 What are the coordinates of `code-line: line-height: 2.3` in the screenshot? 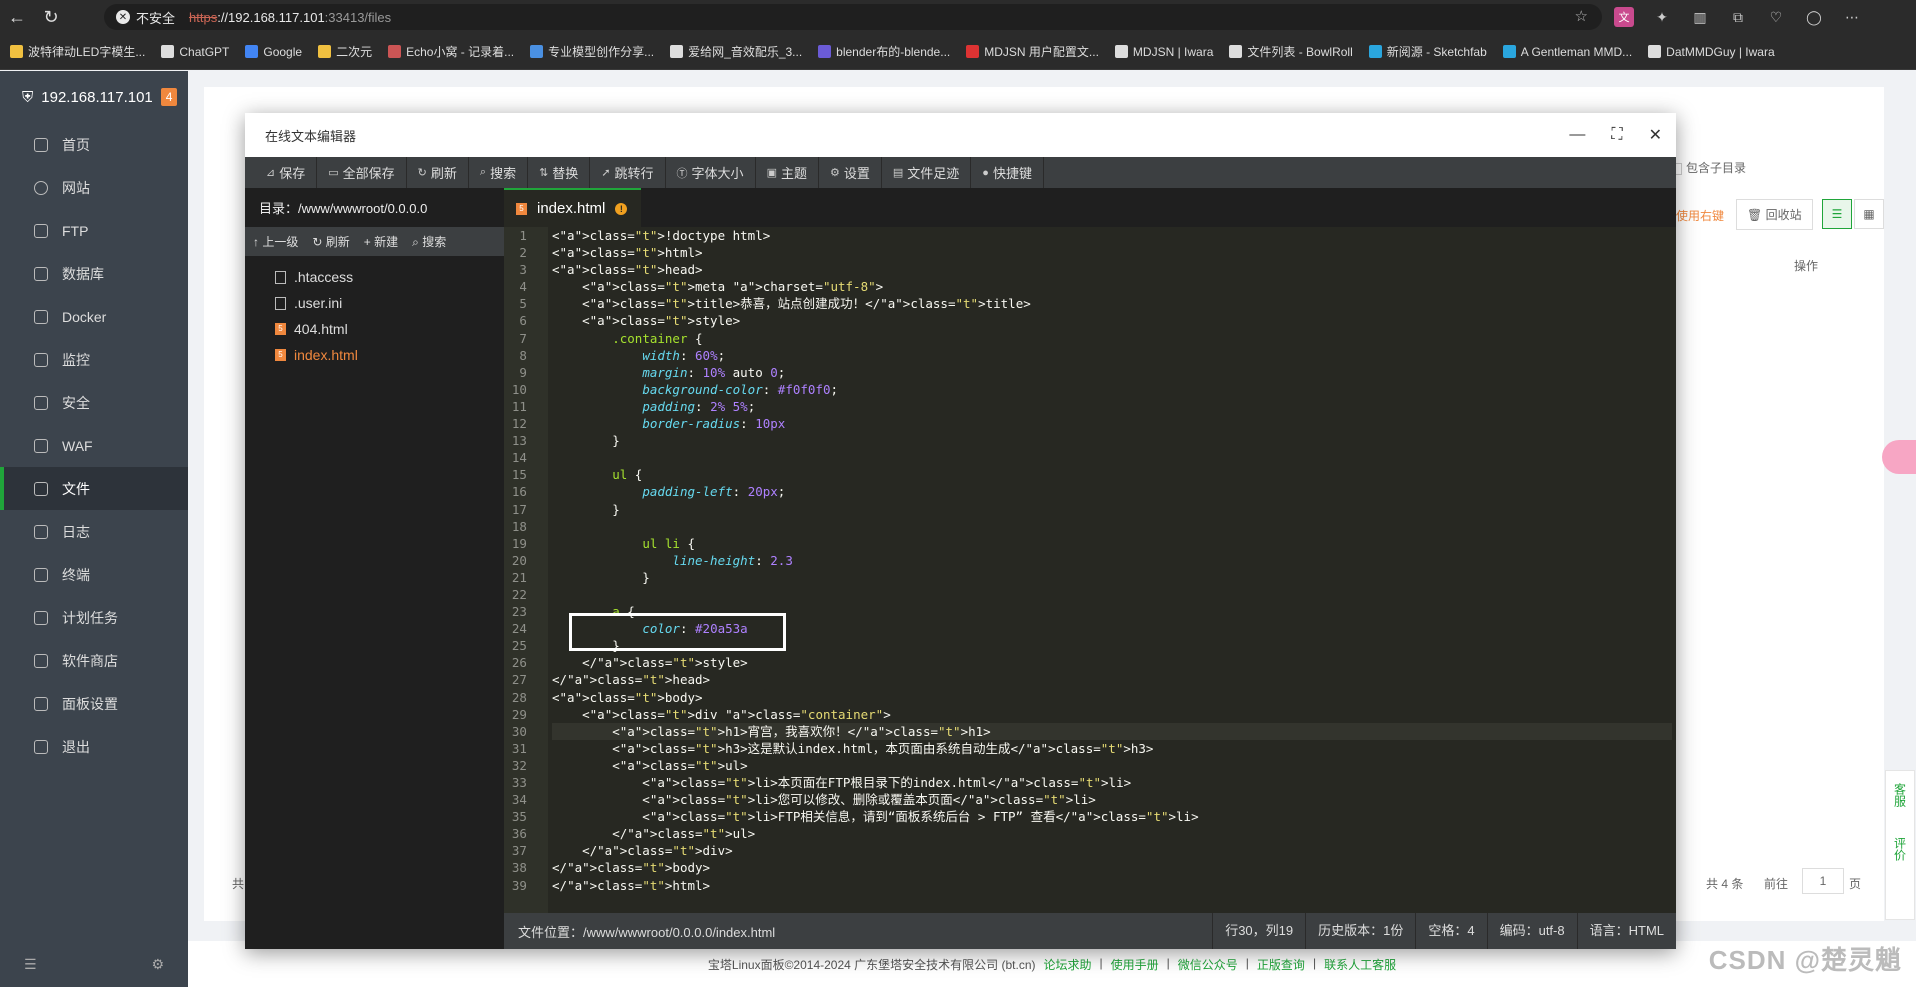 It's located at (1112, 560).